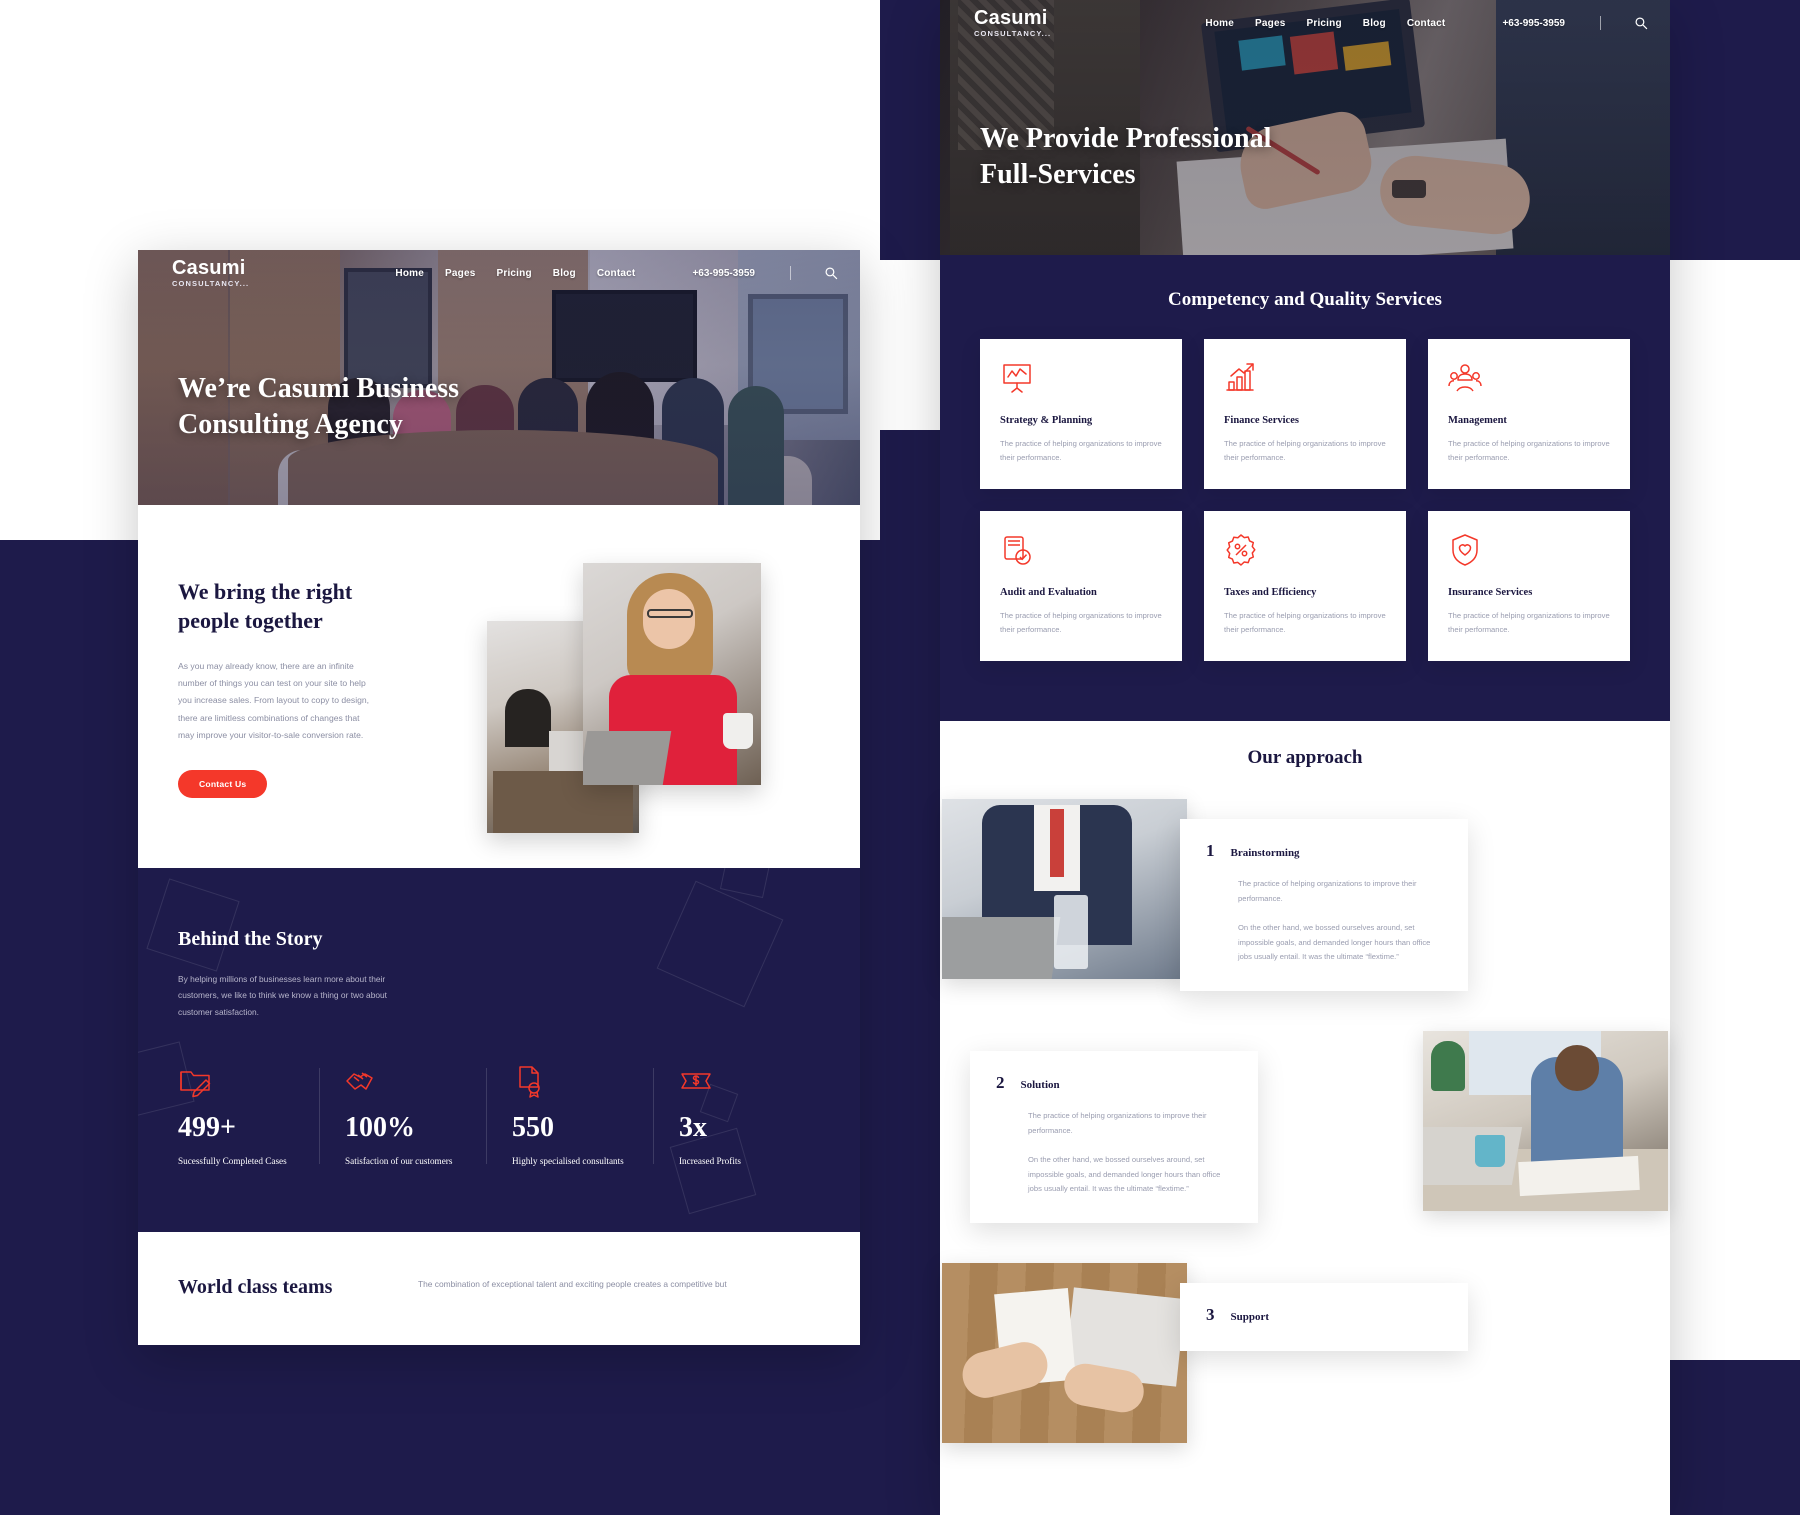  Describe the element at coordinates (248, 1116) in the screenshot. I see `stat-item: 499+ Sucessfully Completed Cases` at that location.